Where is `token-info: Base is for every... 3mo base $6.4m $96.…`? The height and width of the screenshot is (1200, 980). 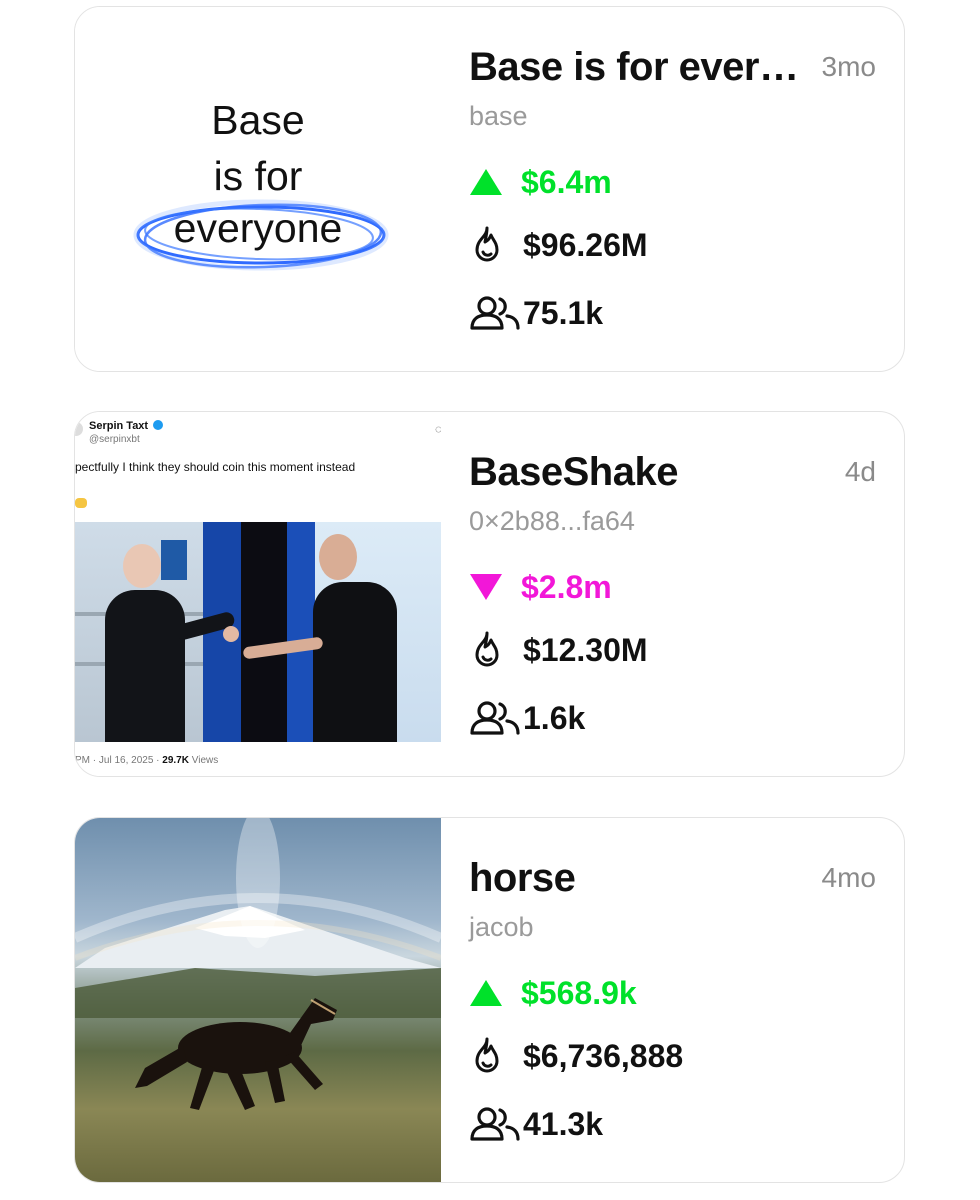
token-info: Base is for every... 3mo base $6.4m $96.… is located at coordinates (686, 189).